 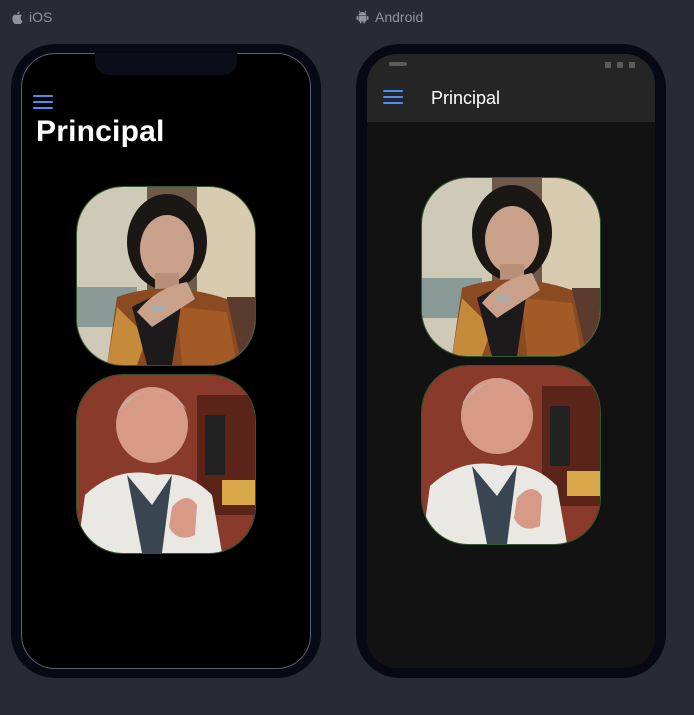 I want to click on android-app-bar: Principal, so click(x=511, y=98).